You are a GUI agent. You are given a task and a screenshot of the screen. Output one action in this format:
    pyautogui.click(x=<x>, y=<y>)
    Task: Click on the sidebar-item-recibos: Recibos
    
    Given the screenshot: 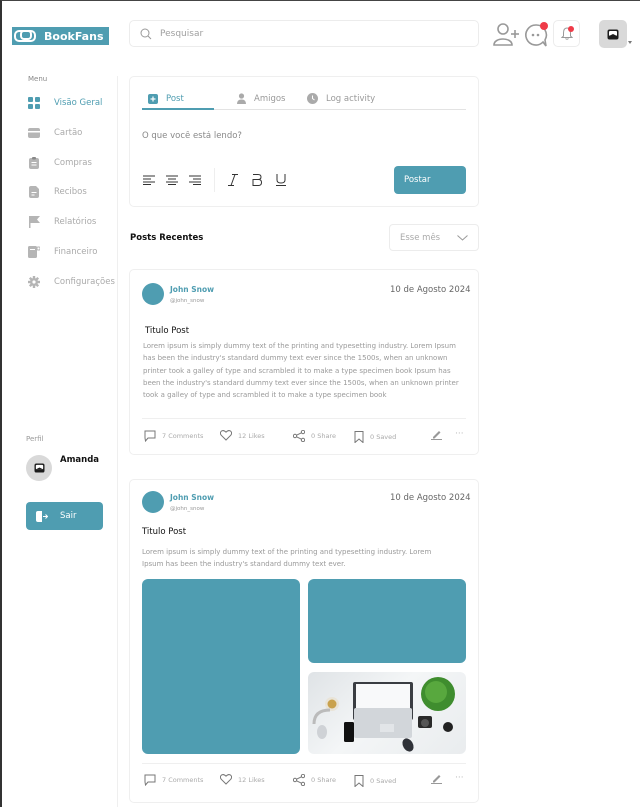 What is the action you would take?
    pyautogui.click(x=57, y=192)
    